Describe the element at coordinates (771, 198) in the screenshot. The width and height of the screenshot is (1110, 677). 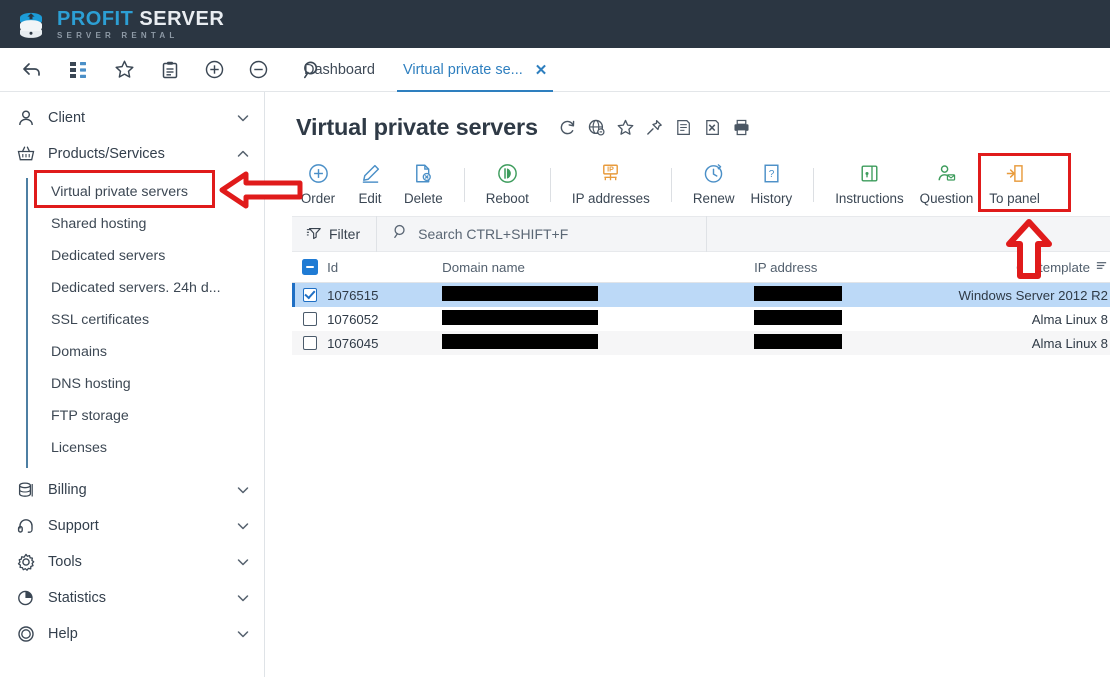
I see `action-label: History` at that location.